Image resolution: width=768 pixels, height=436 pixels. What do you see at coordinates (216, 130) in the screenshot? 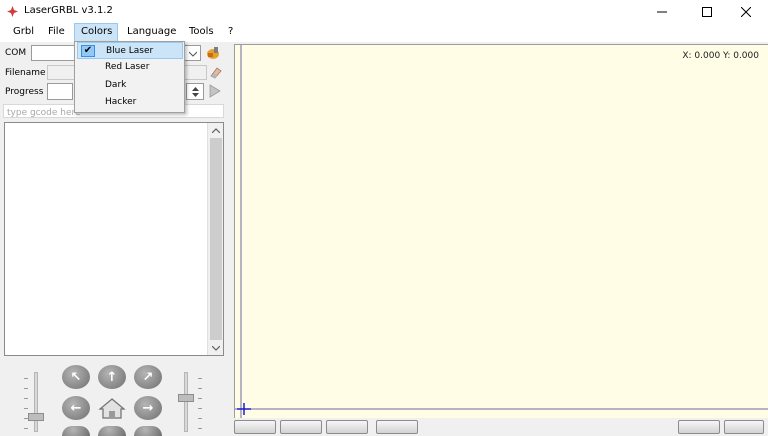
I see `scroll-up-icon` at bounding box center [216, 130].